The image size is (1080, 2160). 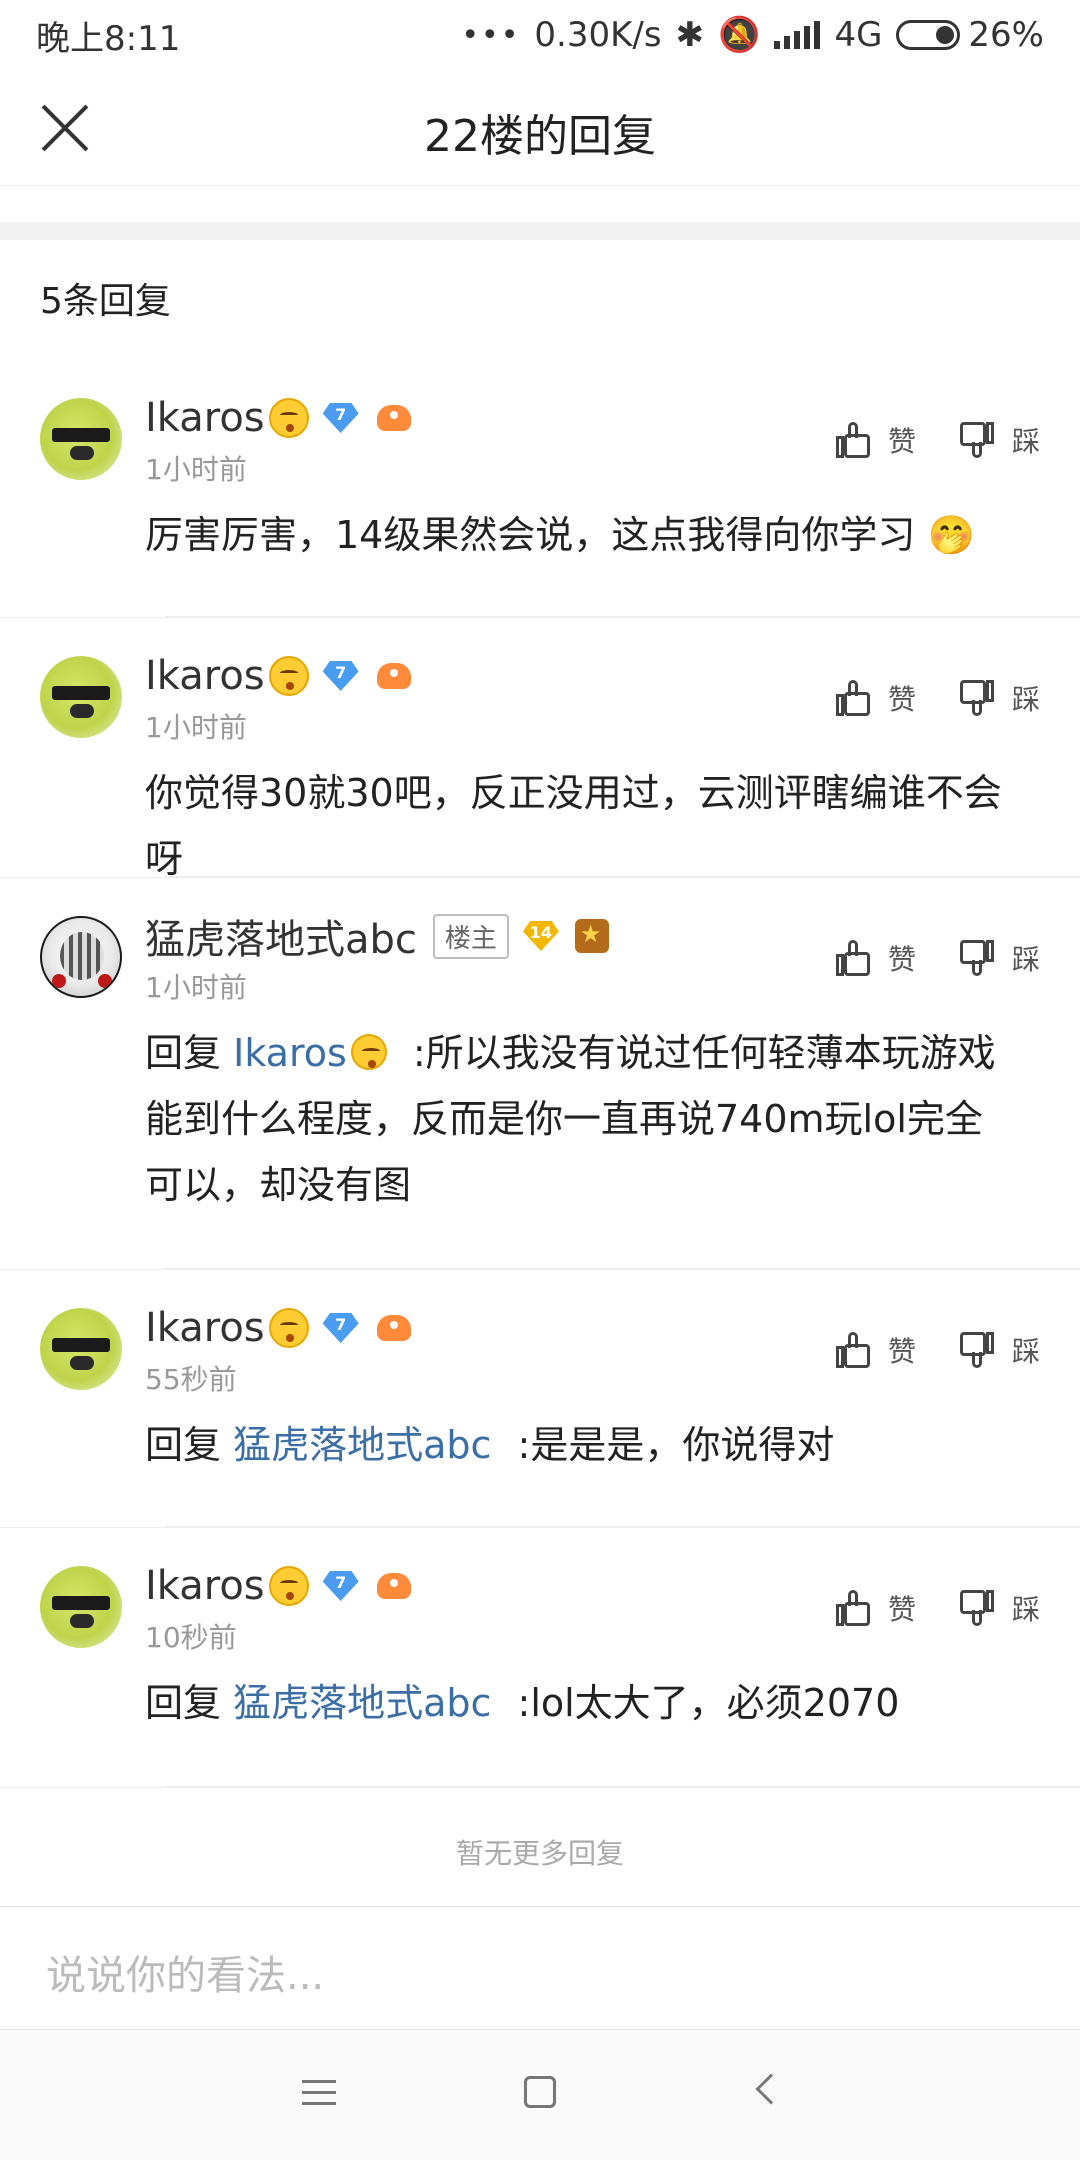 What do you see at coordinates (539, 1853) in the screenshot?
I see `no-more-replies: 暂无更多回复` at bounding box center [539, 1853].